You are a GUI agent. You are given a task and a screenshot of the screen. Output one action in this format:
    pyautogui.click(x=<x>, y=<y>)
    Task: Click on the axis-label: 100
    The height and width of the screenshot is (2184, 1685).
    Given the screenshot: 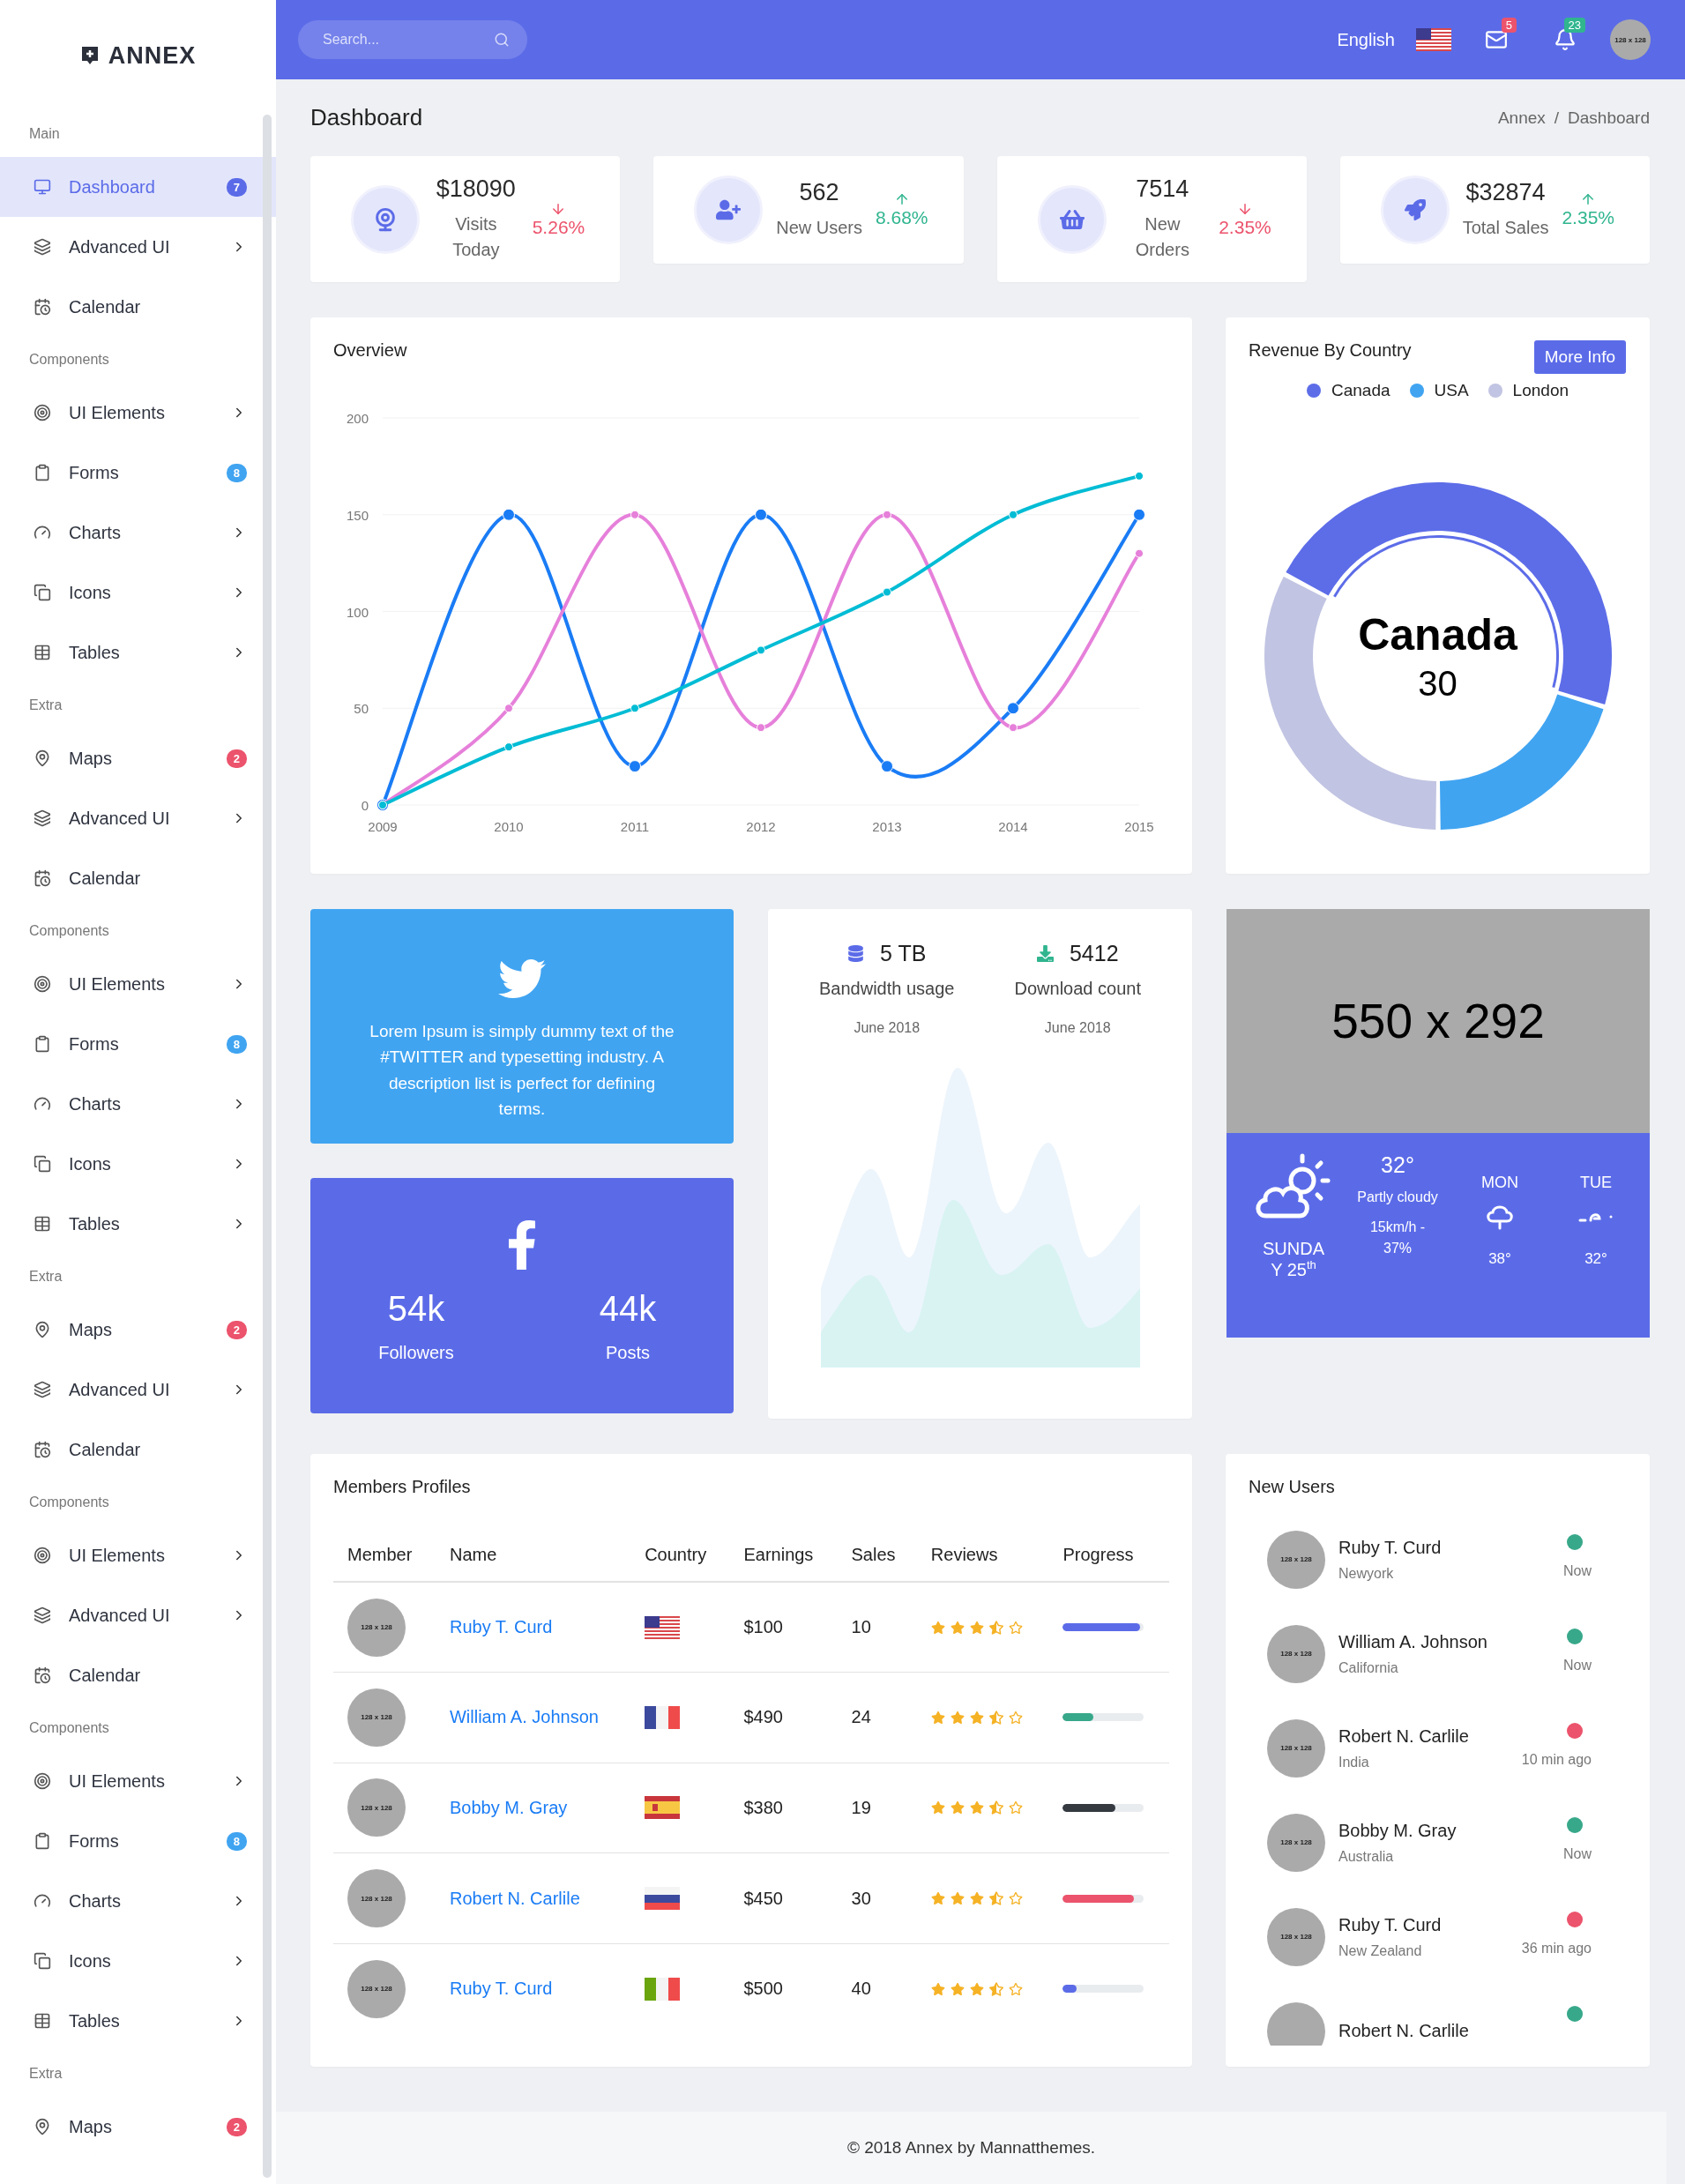 What is the action you would take?
    pyautogui.click(x=357, y=612)
    